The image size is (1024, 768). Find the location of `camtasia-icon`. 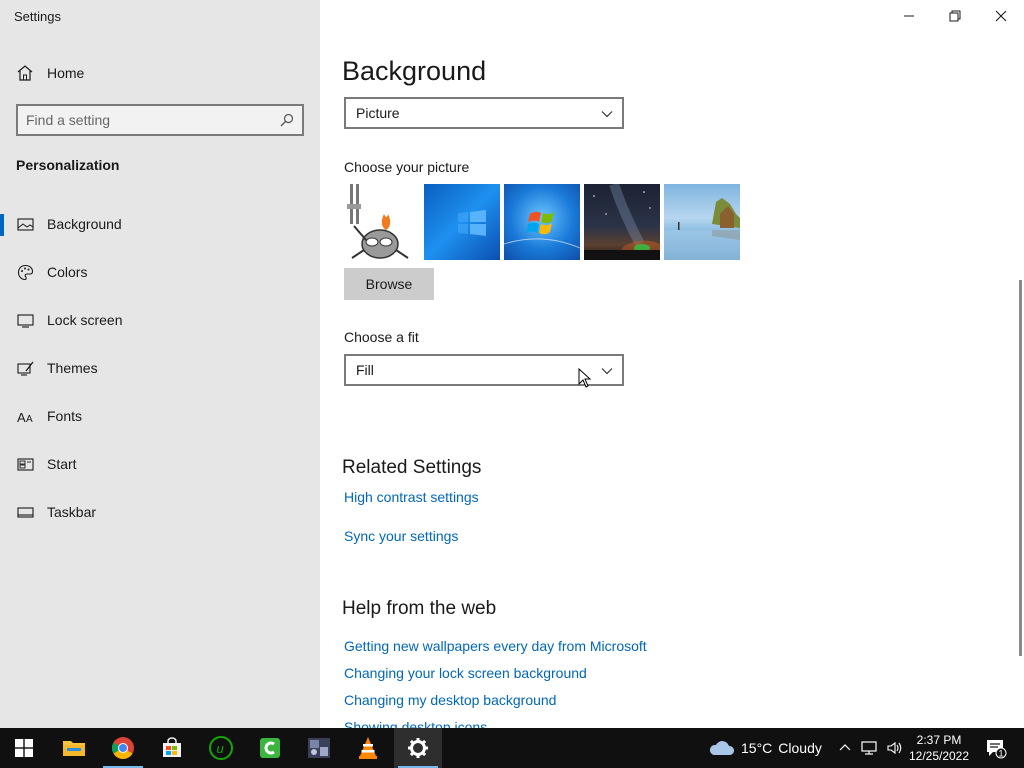

camtasia-icon is located at coordinates (270, 748).